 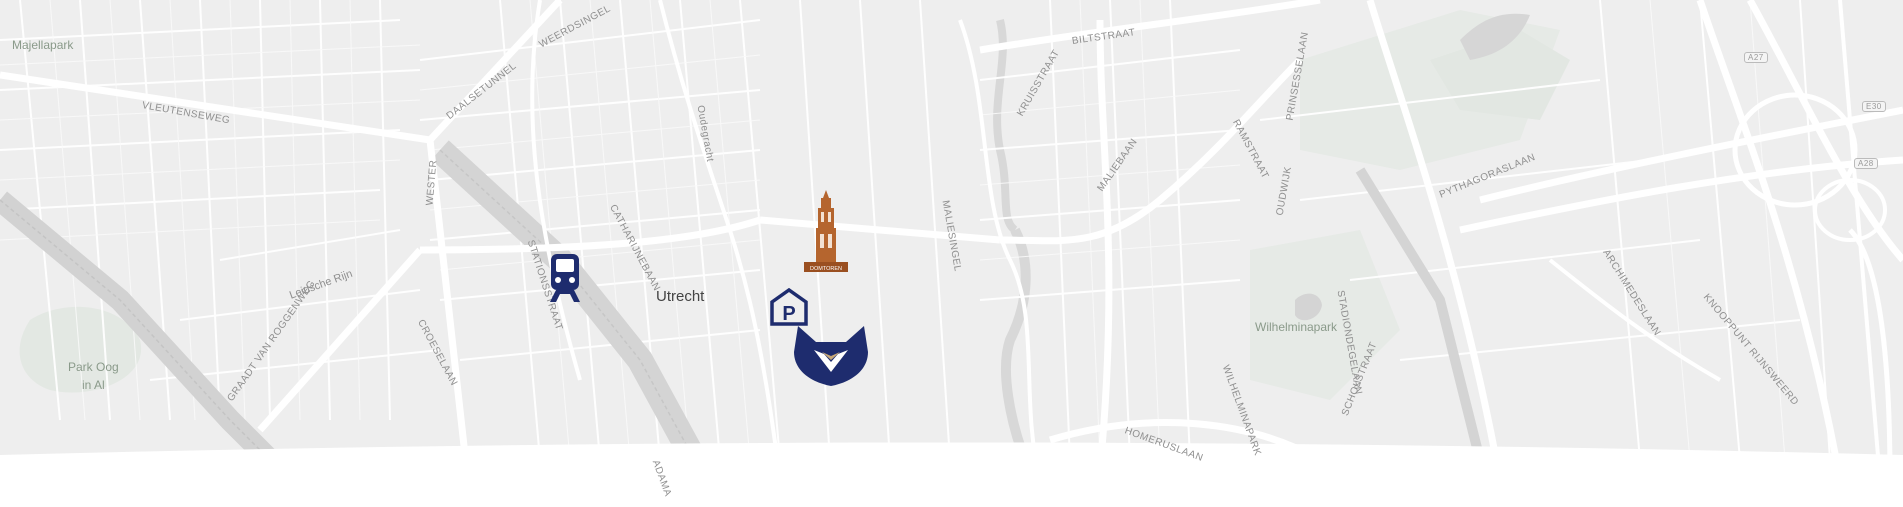 I want to click on park-label: Park Oog, so click(x=93, y=367).